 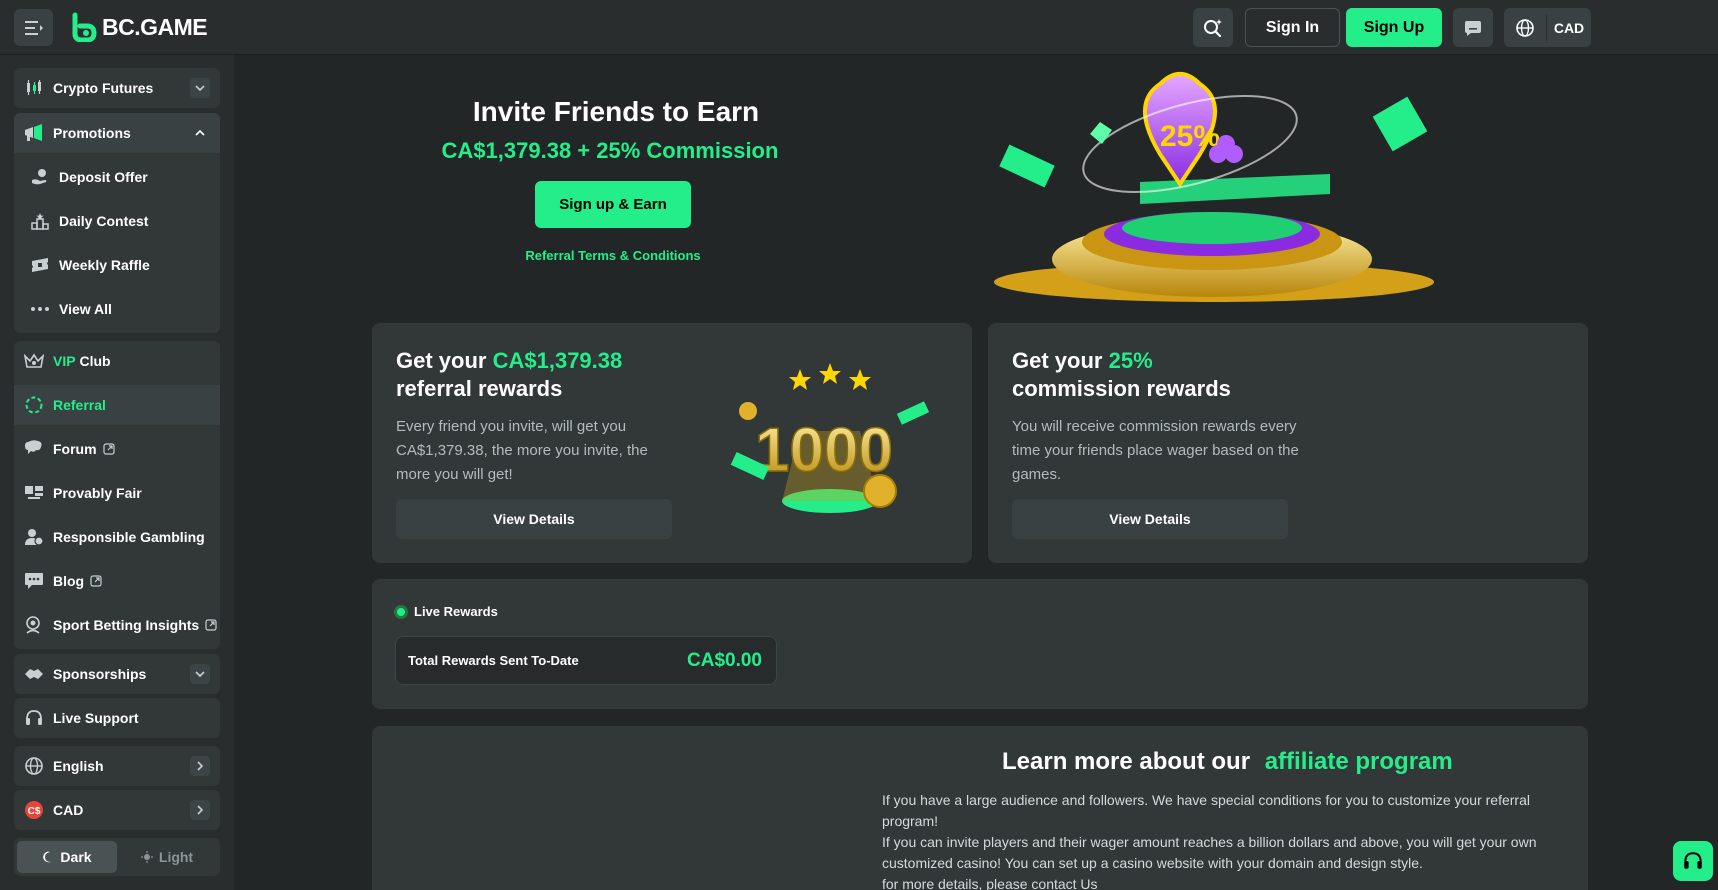 I want to click on referral-view-details-button: View Details, so click(x=534, y=519).